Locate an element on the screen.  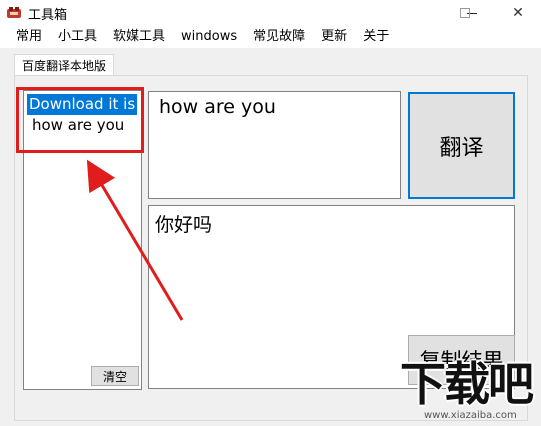
menu-item-ruanmei-tools: 软媒工具 is located at coordinates (139, 37).